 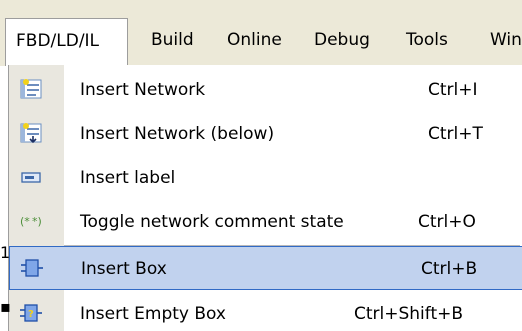 I want to click on insert-label-icon, so click(x=31, y=177).